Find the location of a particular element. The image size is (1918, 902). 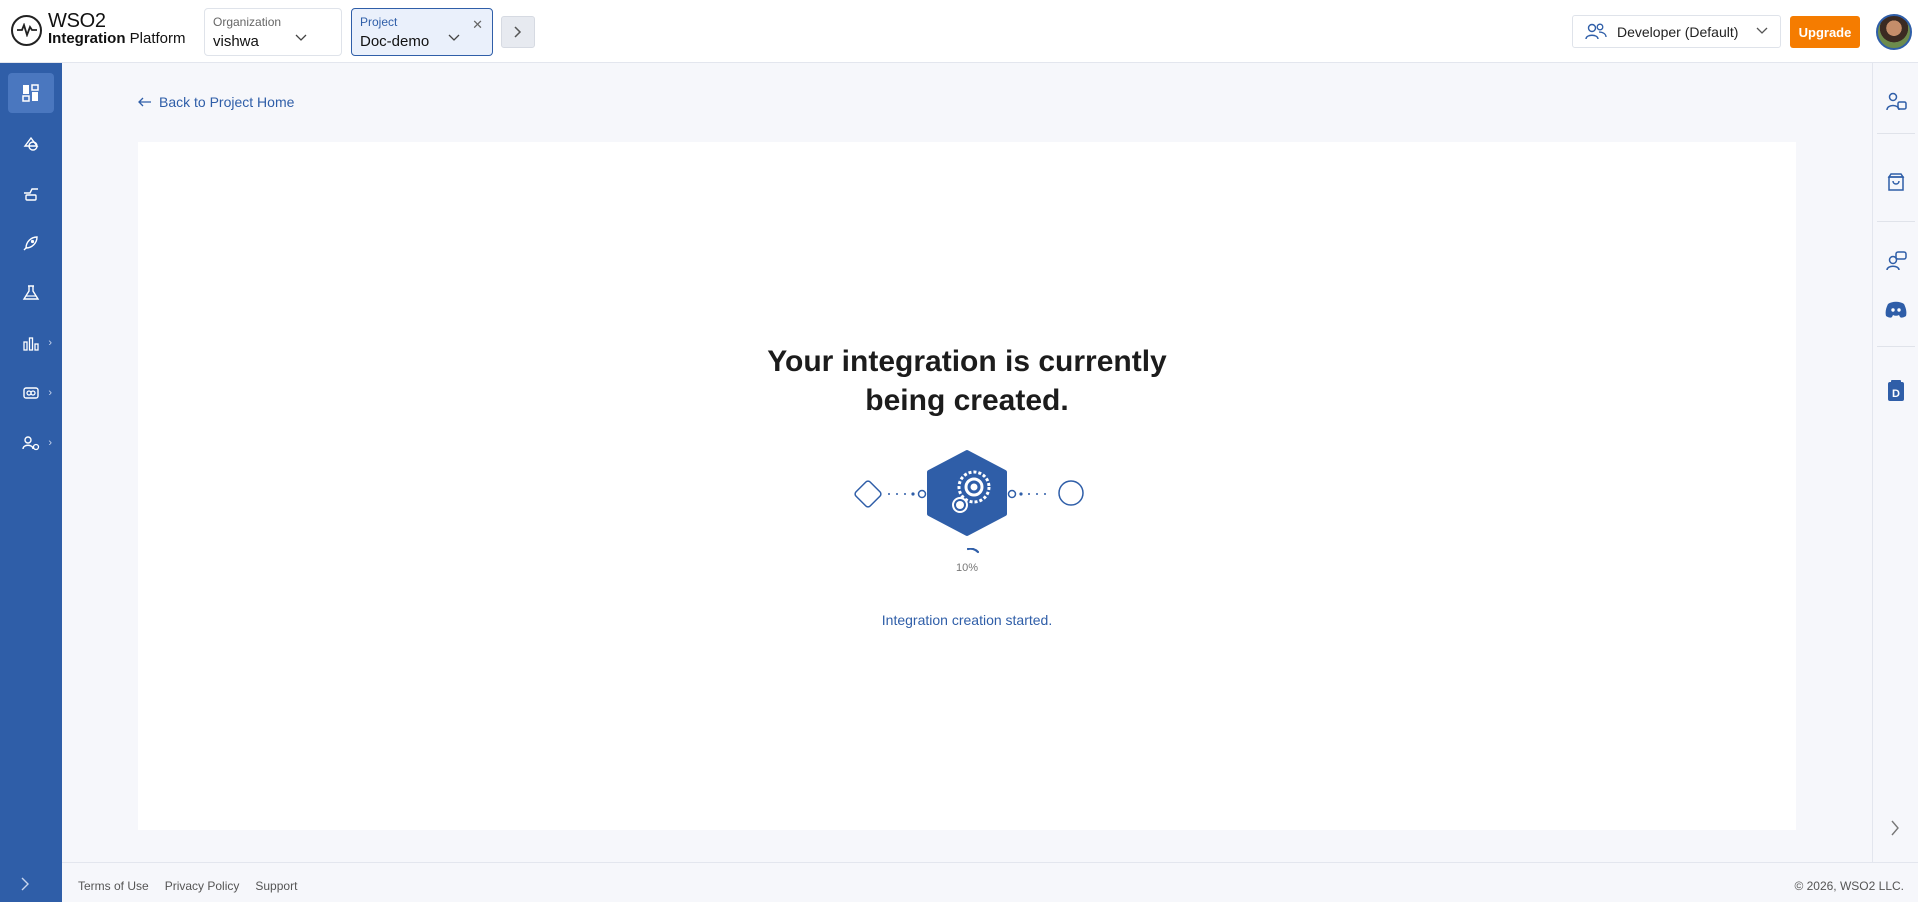

upgrade-button: Upgrade is located at coordinates (1825, 32).